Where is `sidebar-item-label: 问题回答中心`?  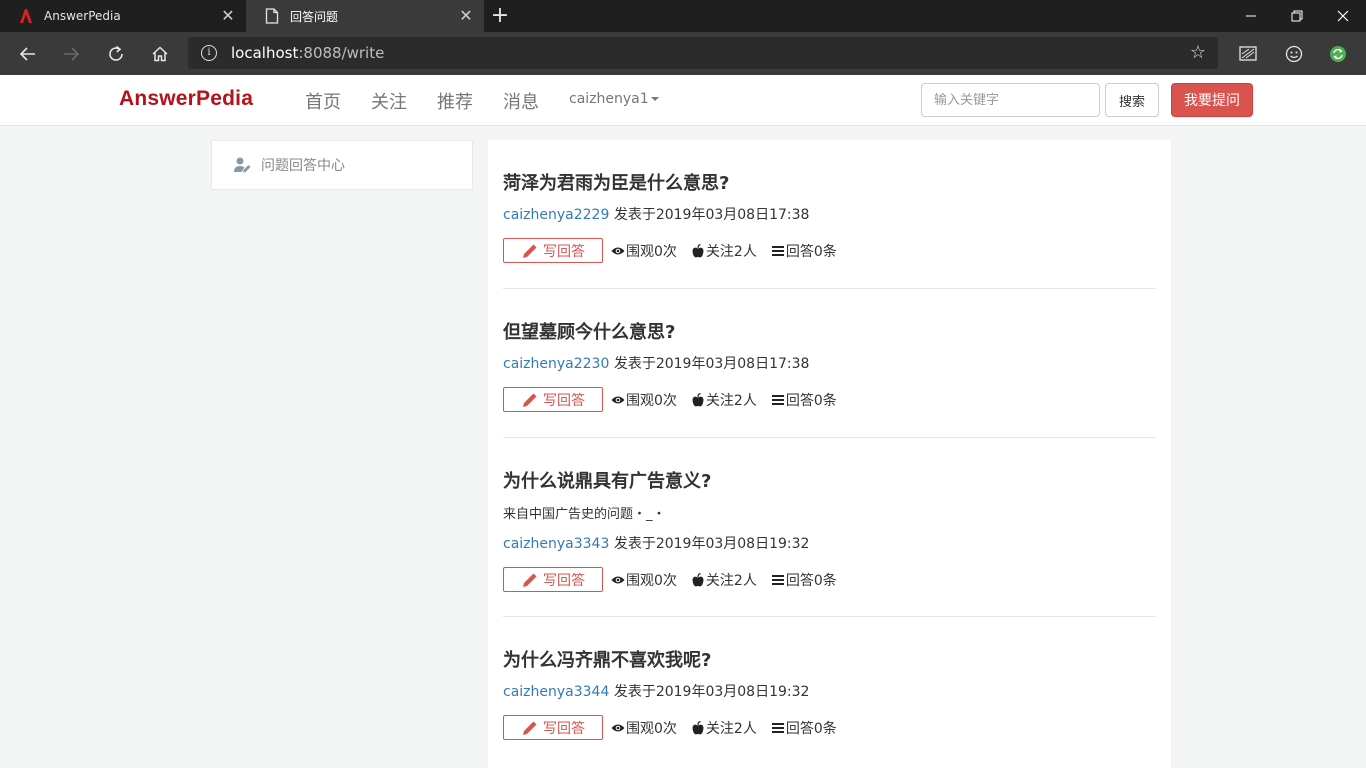 sidebar-item-label: 问题回答中心 is located at coordinates (303, 166).